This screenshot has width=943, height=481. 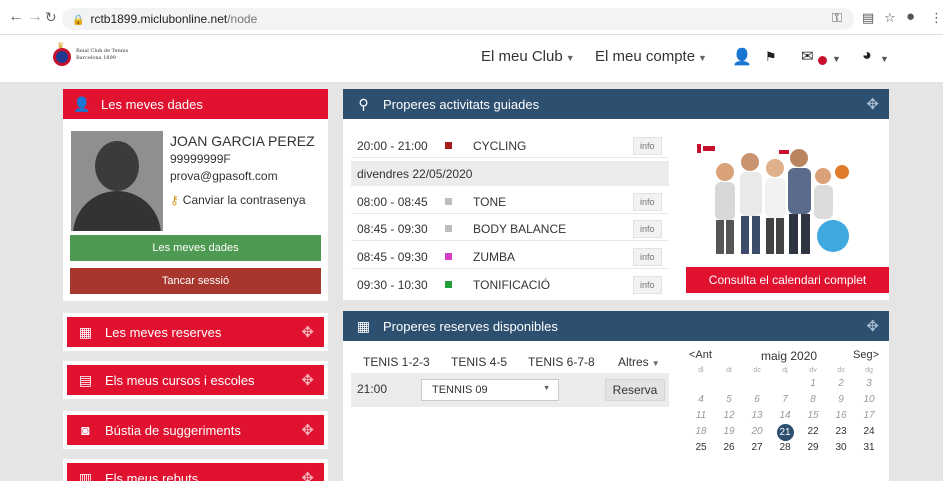 What do you see at coordinates (152, 104) in the screenshot?
I see `profile-panel-title: Les meves dades` at bounding box center [152, 104].